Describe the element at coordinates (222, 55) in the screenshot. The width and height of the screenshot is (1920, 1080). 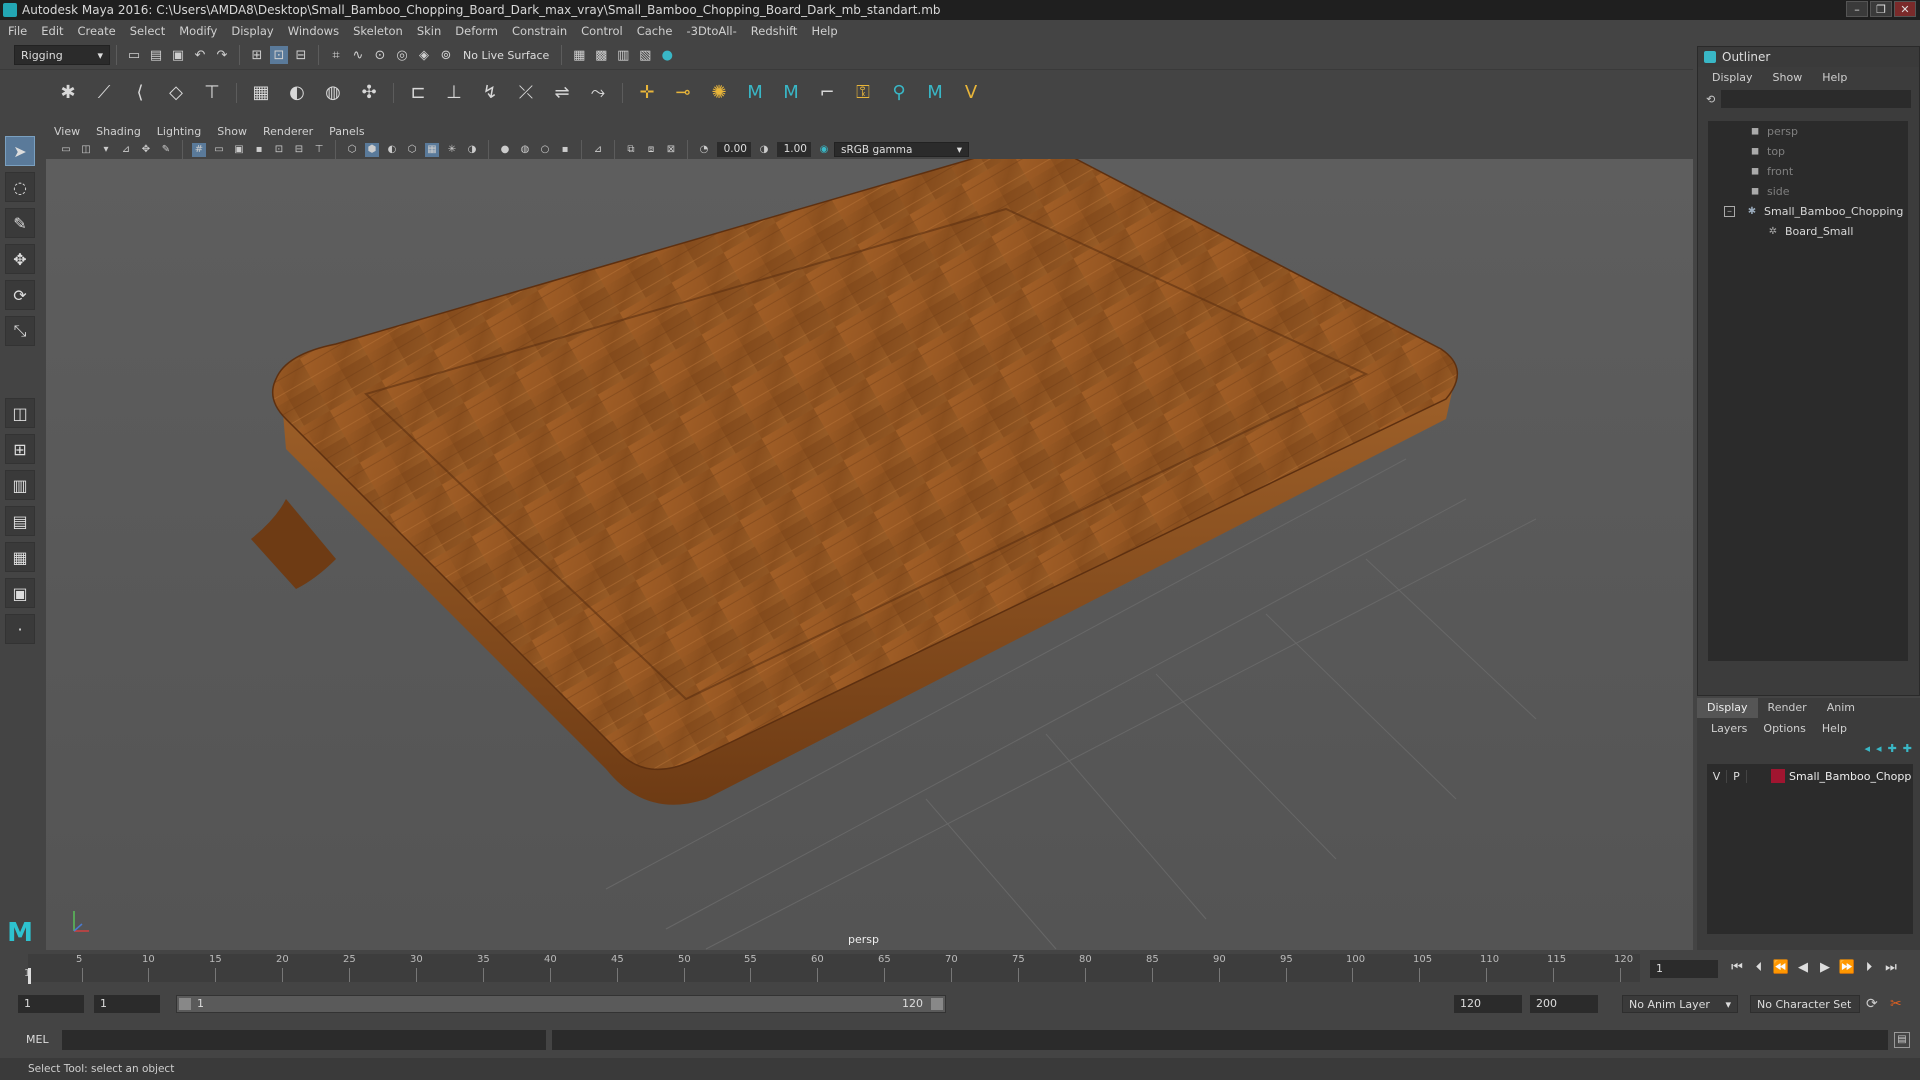
I see `redo-icon: ↷` at that location.